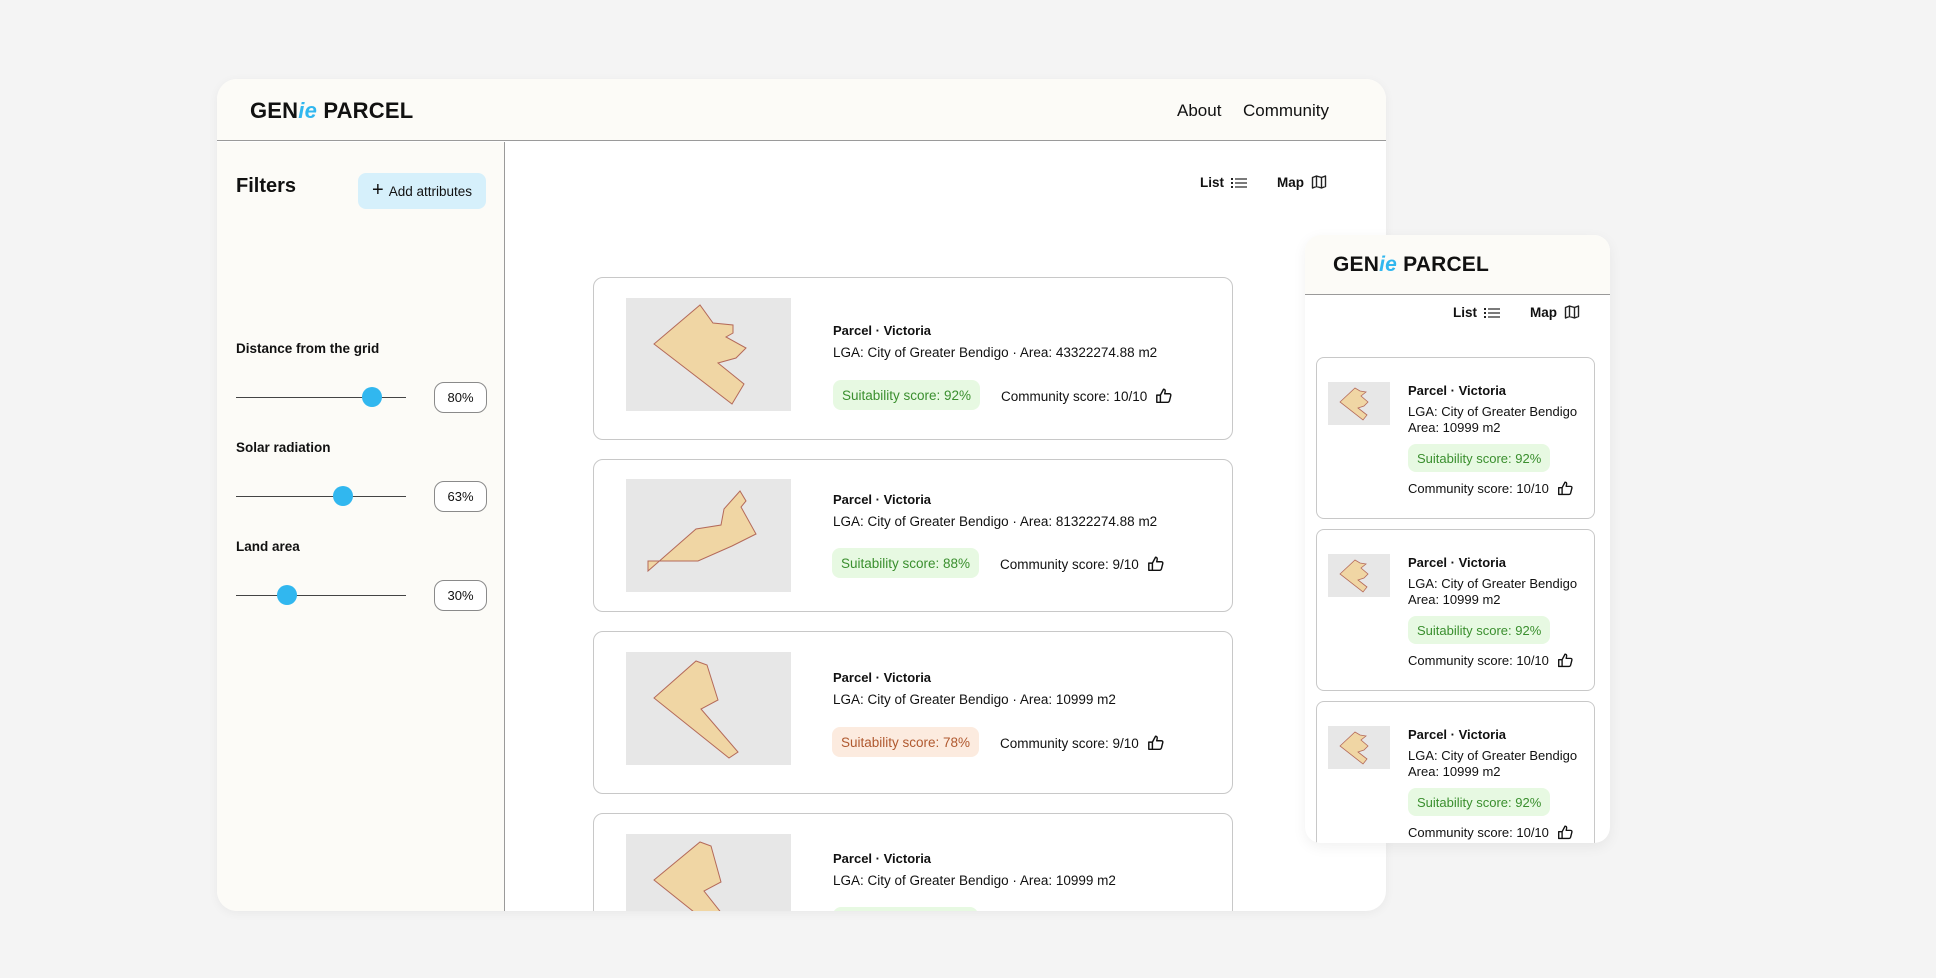 The height and width of the screenshot is (978, 1936). I want to click on add-attributes-label: Add attributes, so click(430, 191).